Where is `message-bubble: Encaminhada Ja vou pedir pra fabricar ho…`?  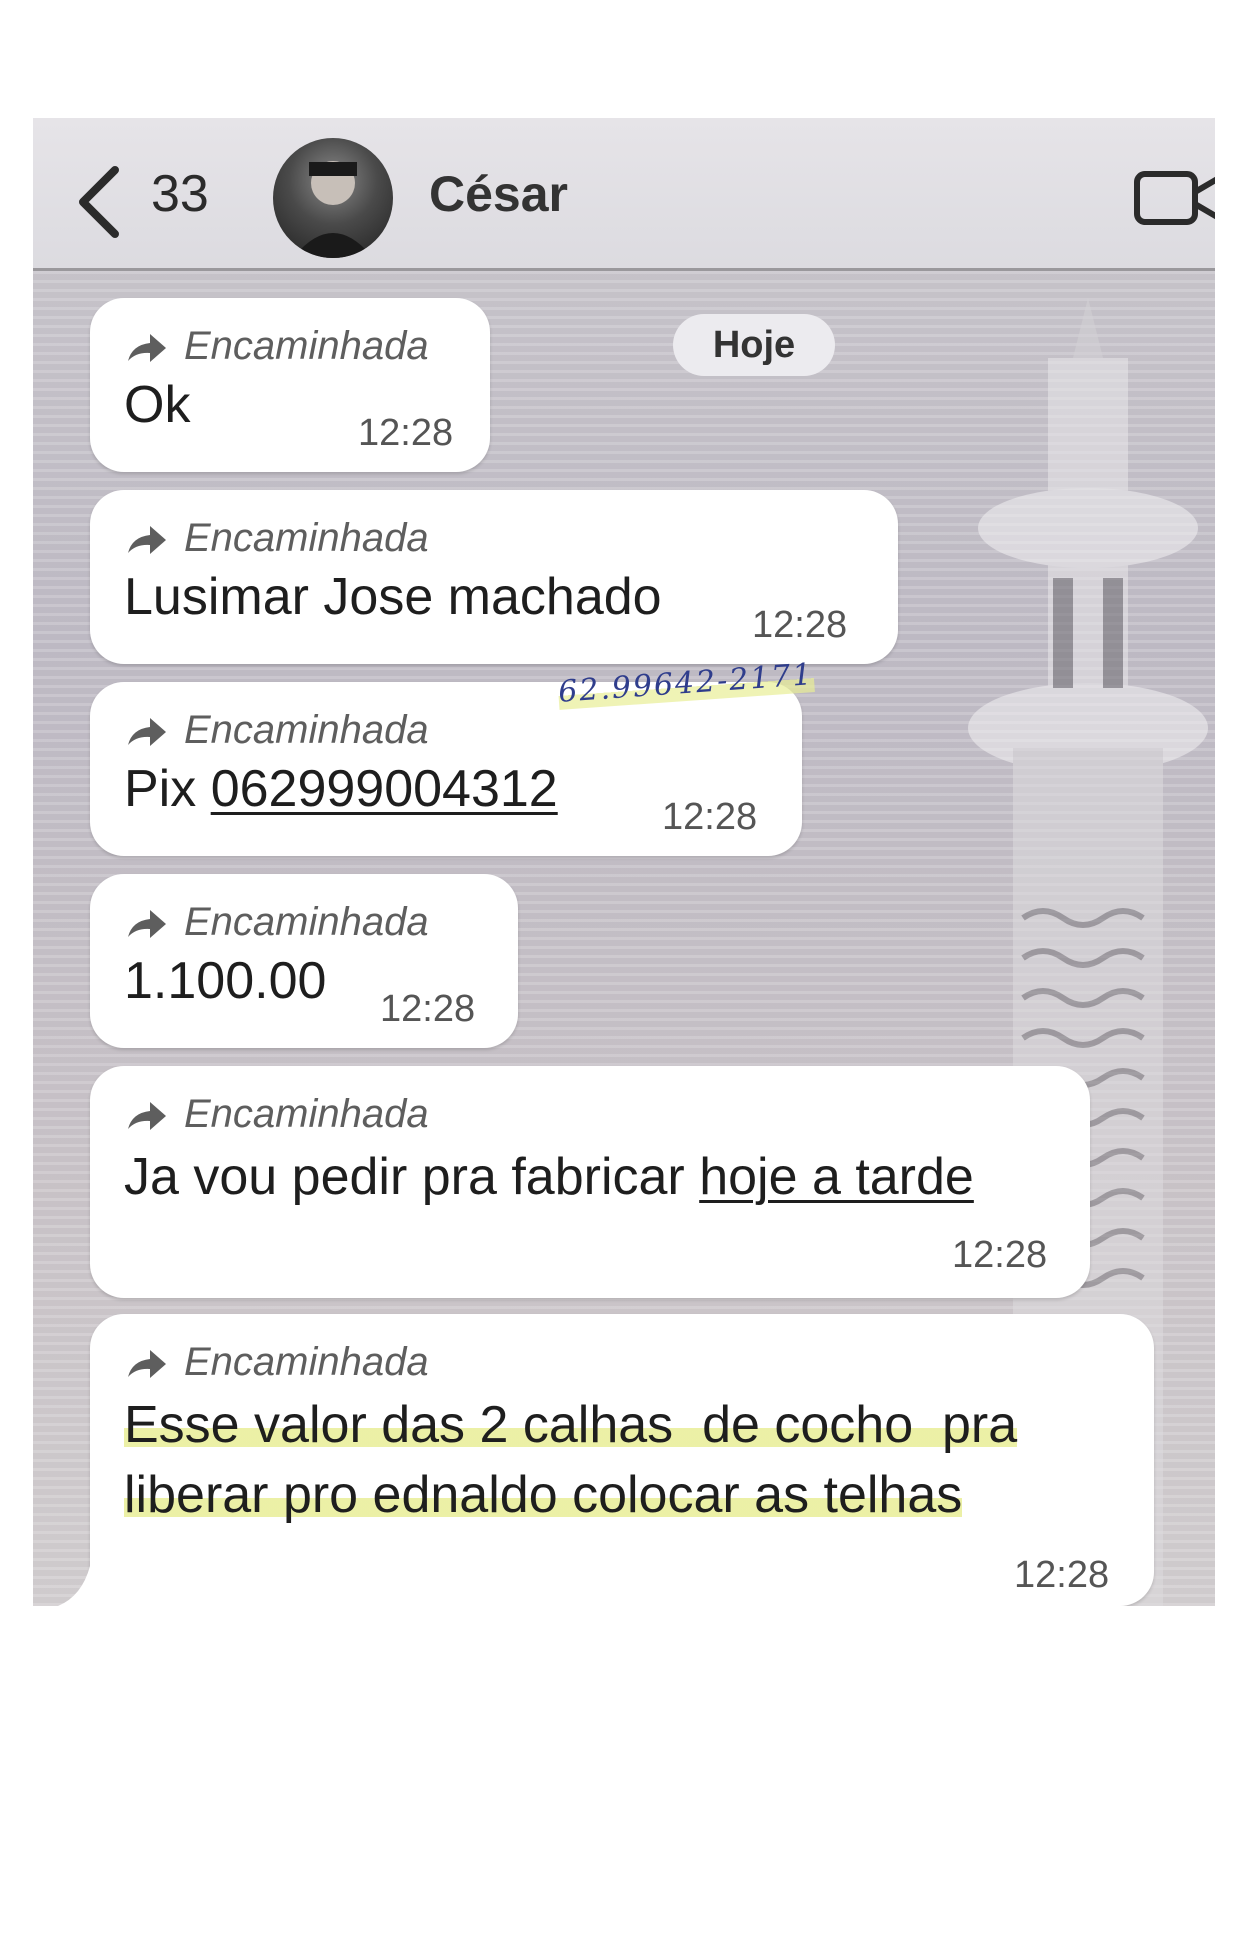 message-bubble: Encaminhada Ja vou pedir pra fabricar ho… is located at coordinates (590, 1182).